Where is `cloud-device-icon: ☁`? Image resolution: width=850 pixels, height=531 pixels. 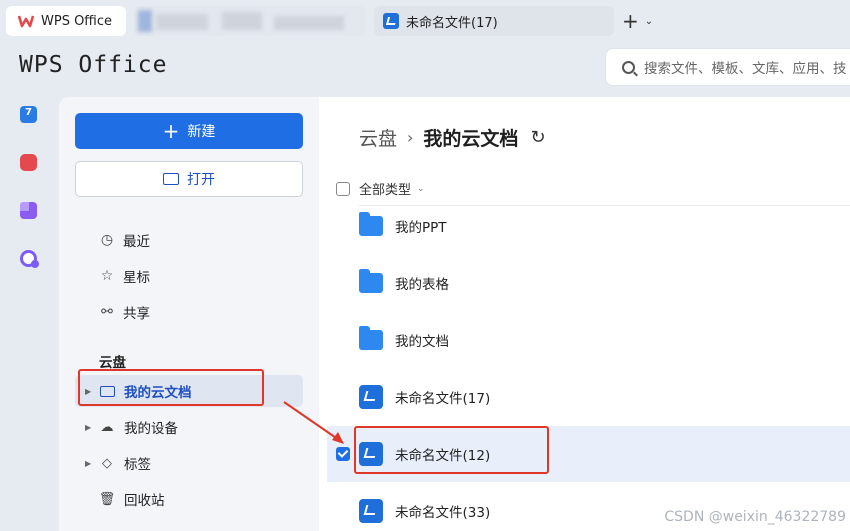
cloud-device-icon: ☁ is located at coordinates (107, 427).